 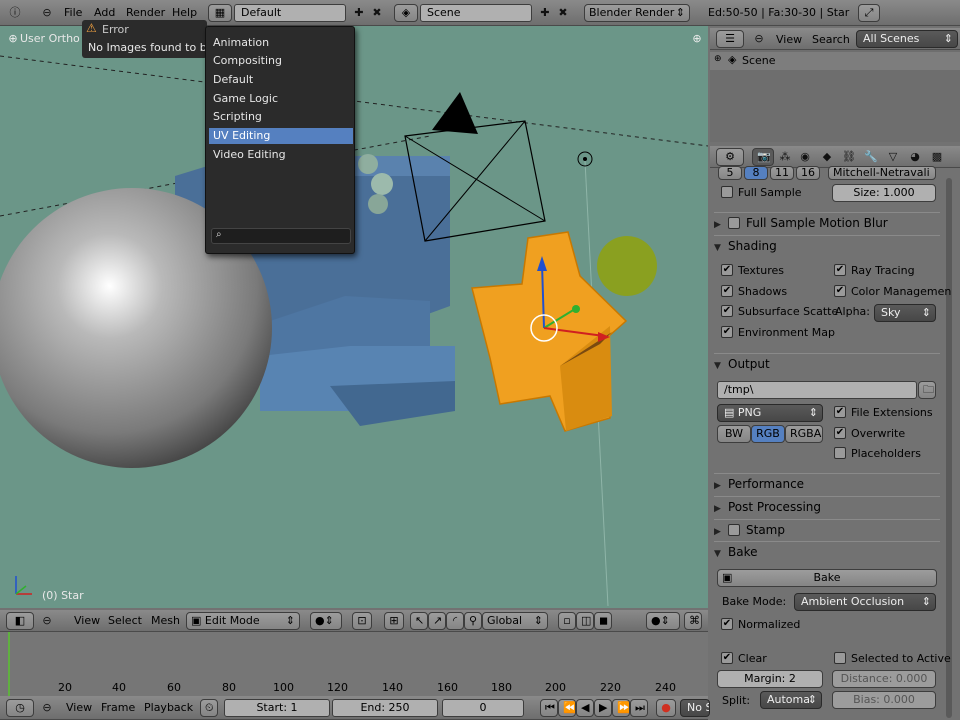 What do you see at coordinates (835, 61) in the screenshot?
I see `outliner-row: ⊕ ◈ Scene` at bounding box center [835, 61].